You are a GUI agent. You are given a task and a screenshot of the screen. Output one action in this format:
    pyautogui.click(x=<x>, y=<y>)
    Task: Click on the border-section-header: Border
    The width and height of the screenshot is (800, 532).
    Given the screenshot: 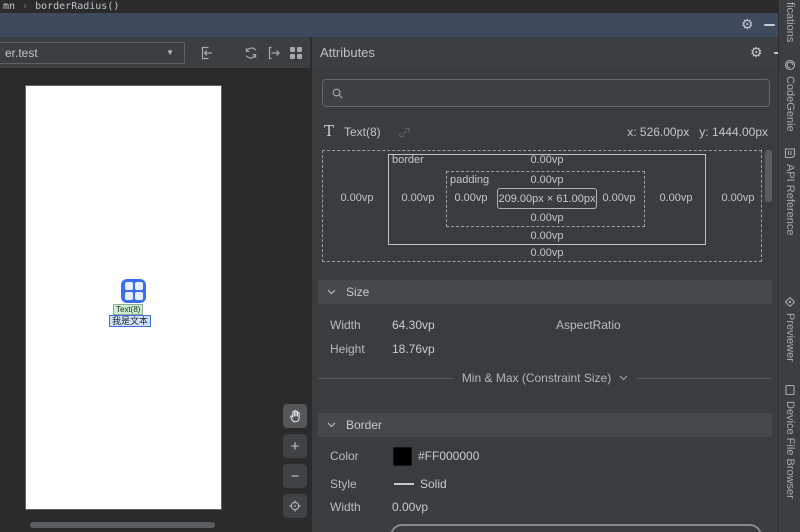 What is the action you would take?
    pyautogui.click(x=545, y=425)
    